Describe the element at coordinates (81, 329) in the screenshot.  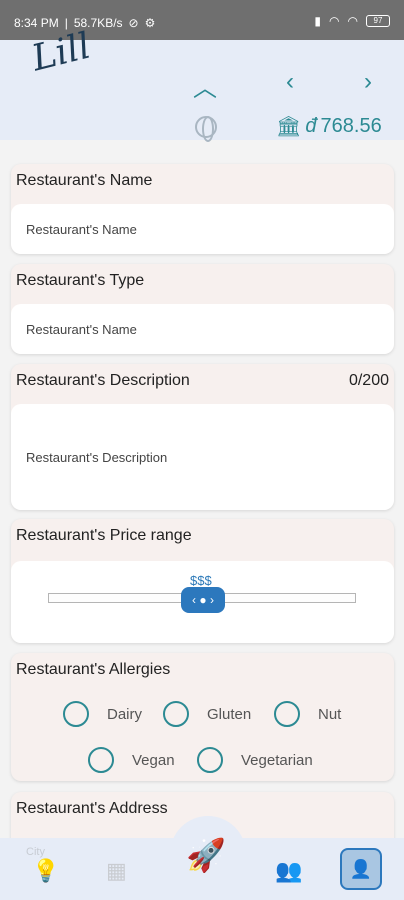
I see `type-placeholder: Restaurant's Name` at that location.